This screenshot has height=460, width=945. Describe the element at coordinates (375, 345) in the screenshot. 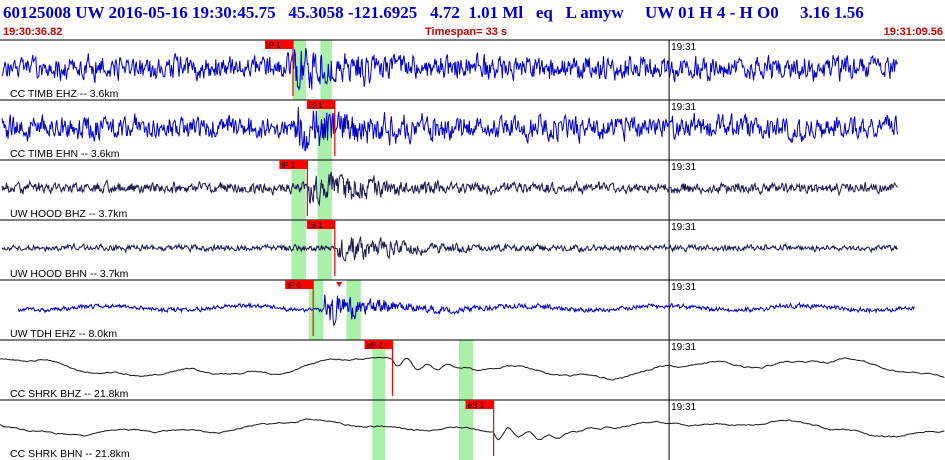

I see `phase-pick-label: eP 2` at that location.